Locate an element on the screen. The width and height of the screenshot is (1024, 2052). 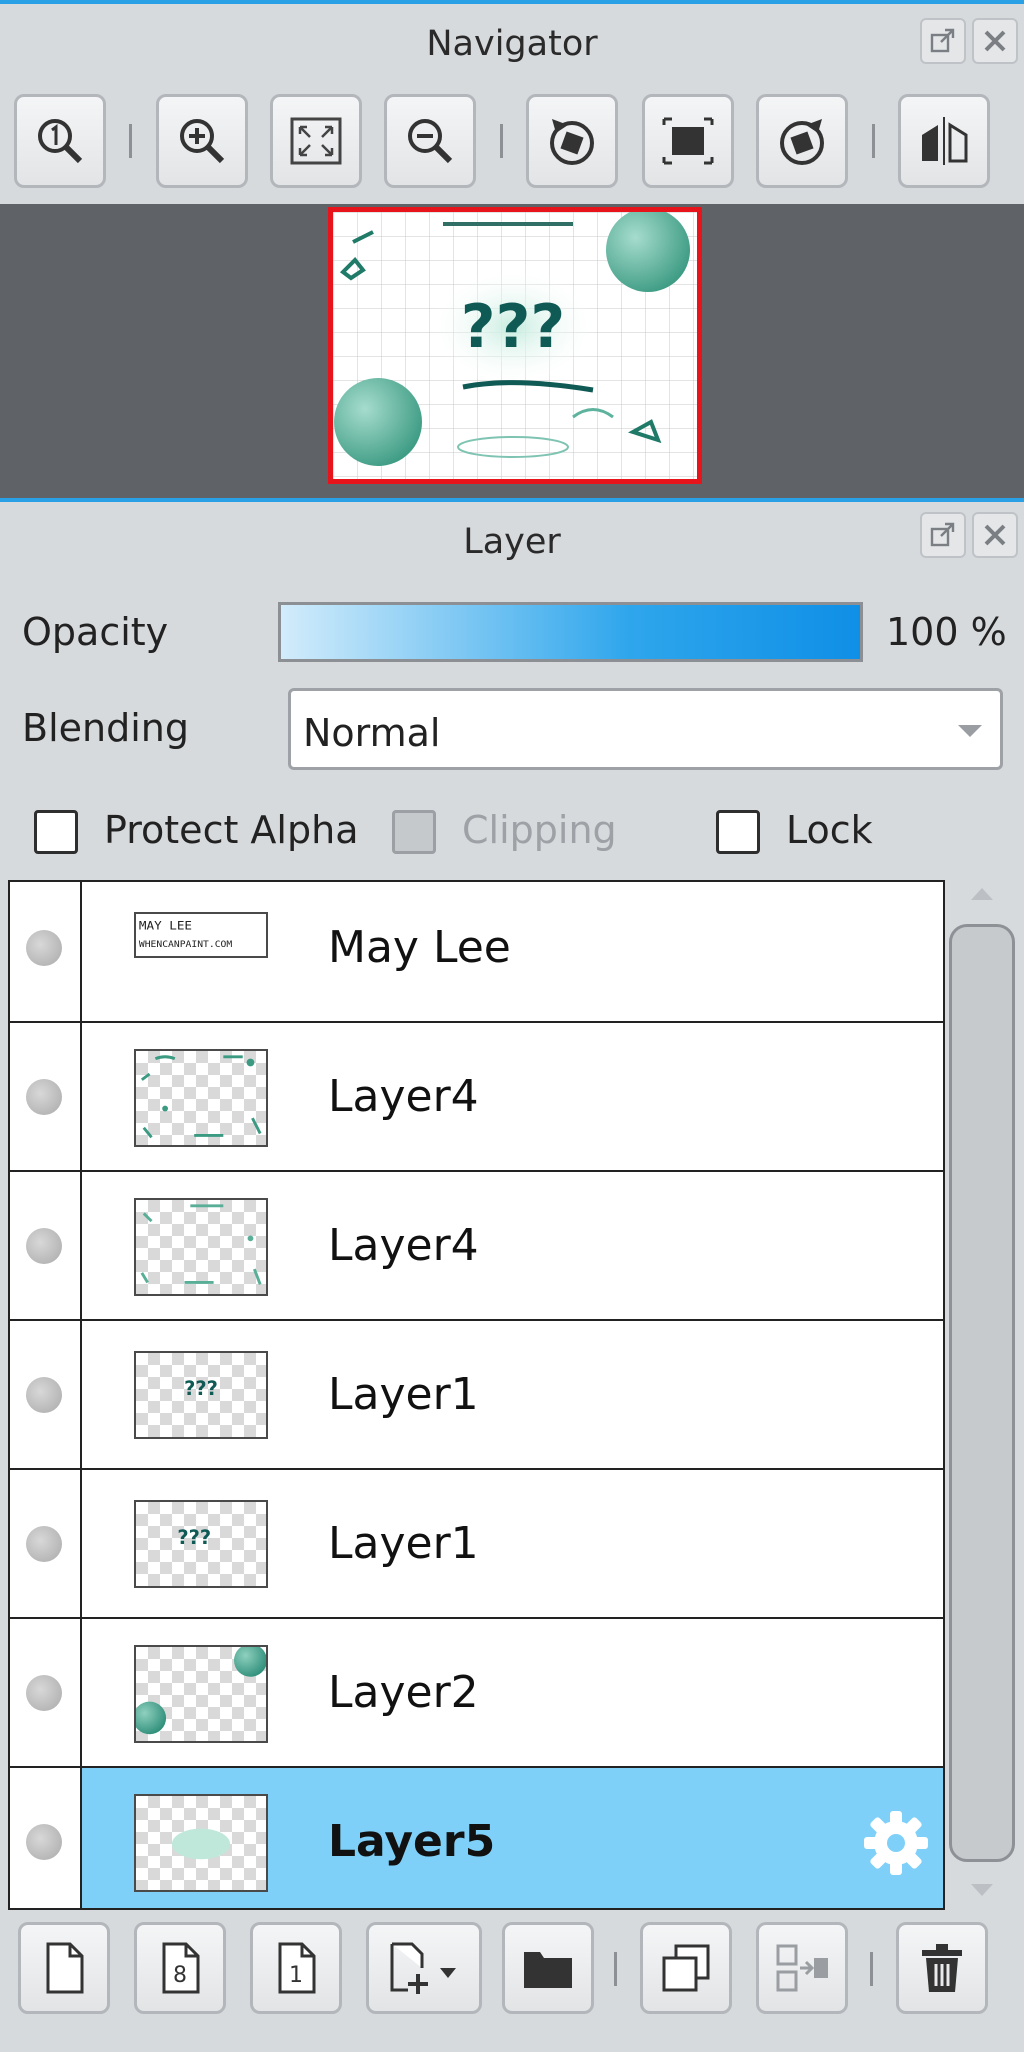
layer-thumbnail: MAY LEE WHENCANPAINT.COM is located at coordinates (201, 935).